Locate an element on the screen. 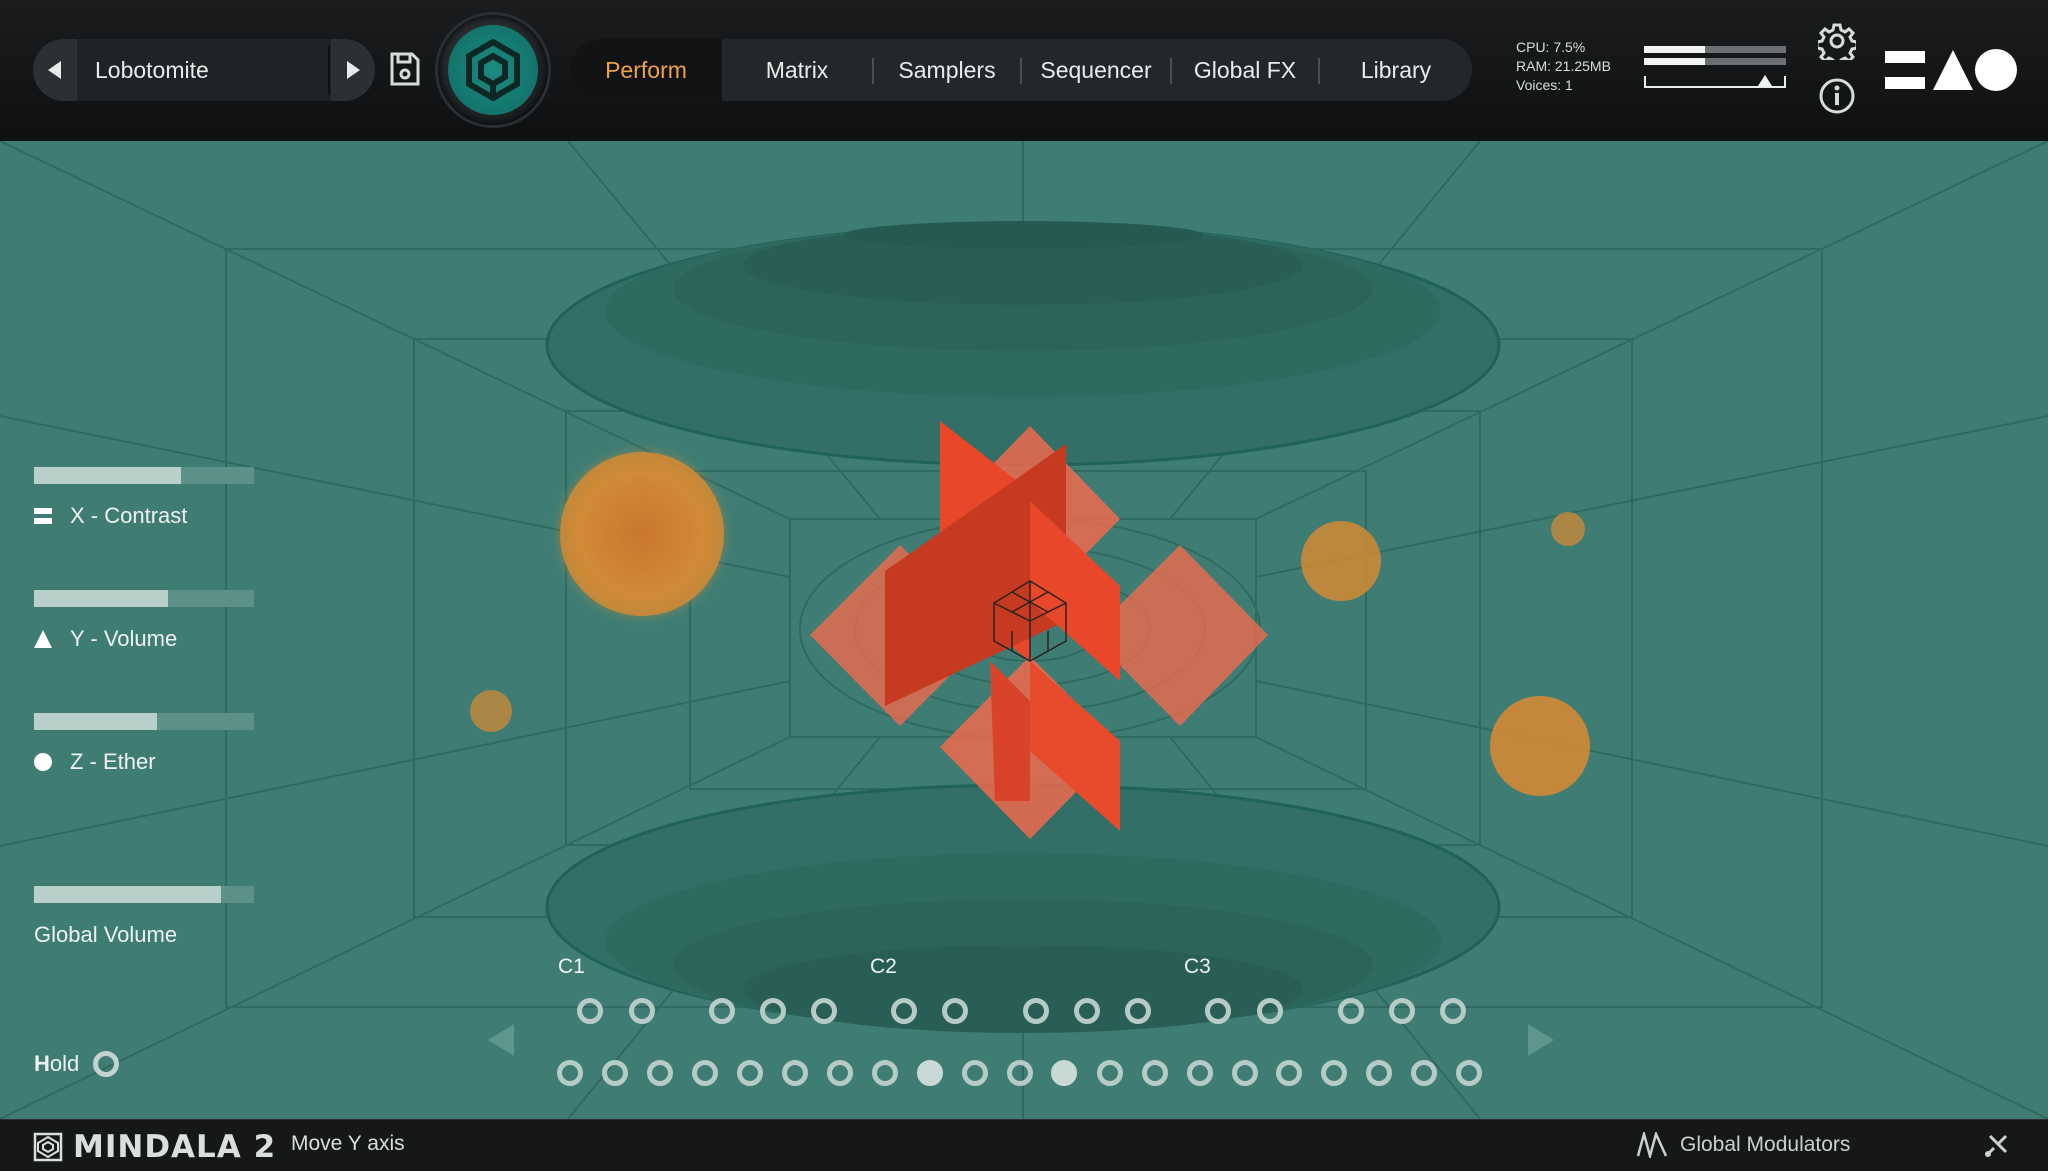 This screenshot has width=2048, height=1171. settings-button is located at coordinates (1837, 44).